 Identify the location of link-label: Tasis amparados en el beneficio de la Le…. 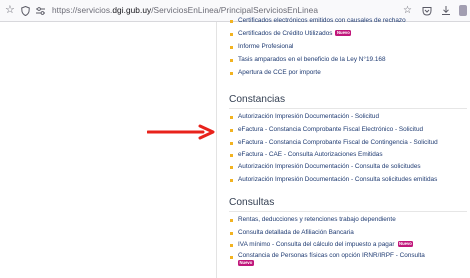
(312, 60).